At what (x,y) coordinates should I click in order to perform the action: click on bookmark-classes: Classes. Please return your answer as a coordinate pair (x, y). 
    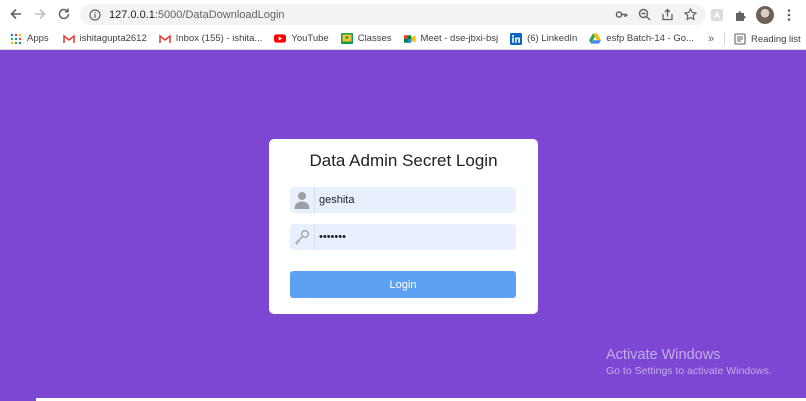
    Looking at the image, I should click on (366, 39).